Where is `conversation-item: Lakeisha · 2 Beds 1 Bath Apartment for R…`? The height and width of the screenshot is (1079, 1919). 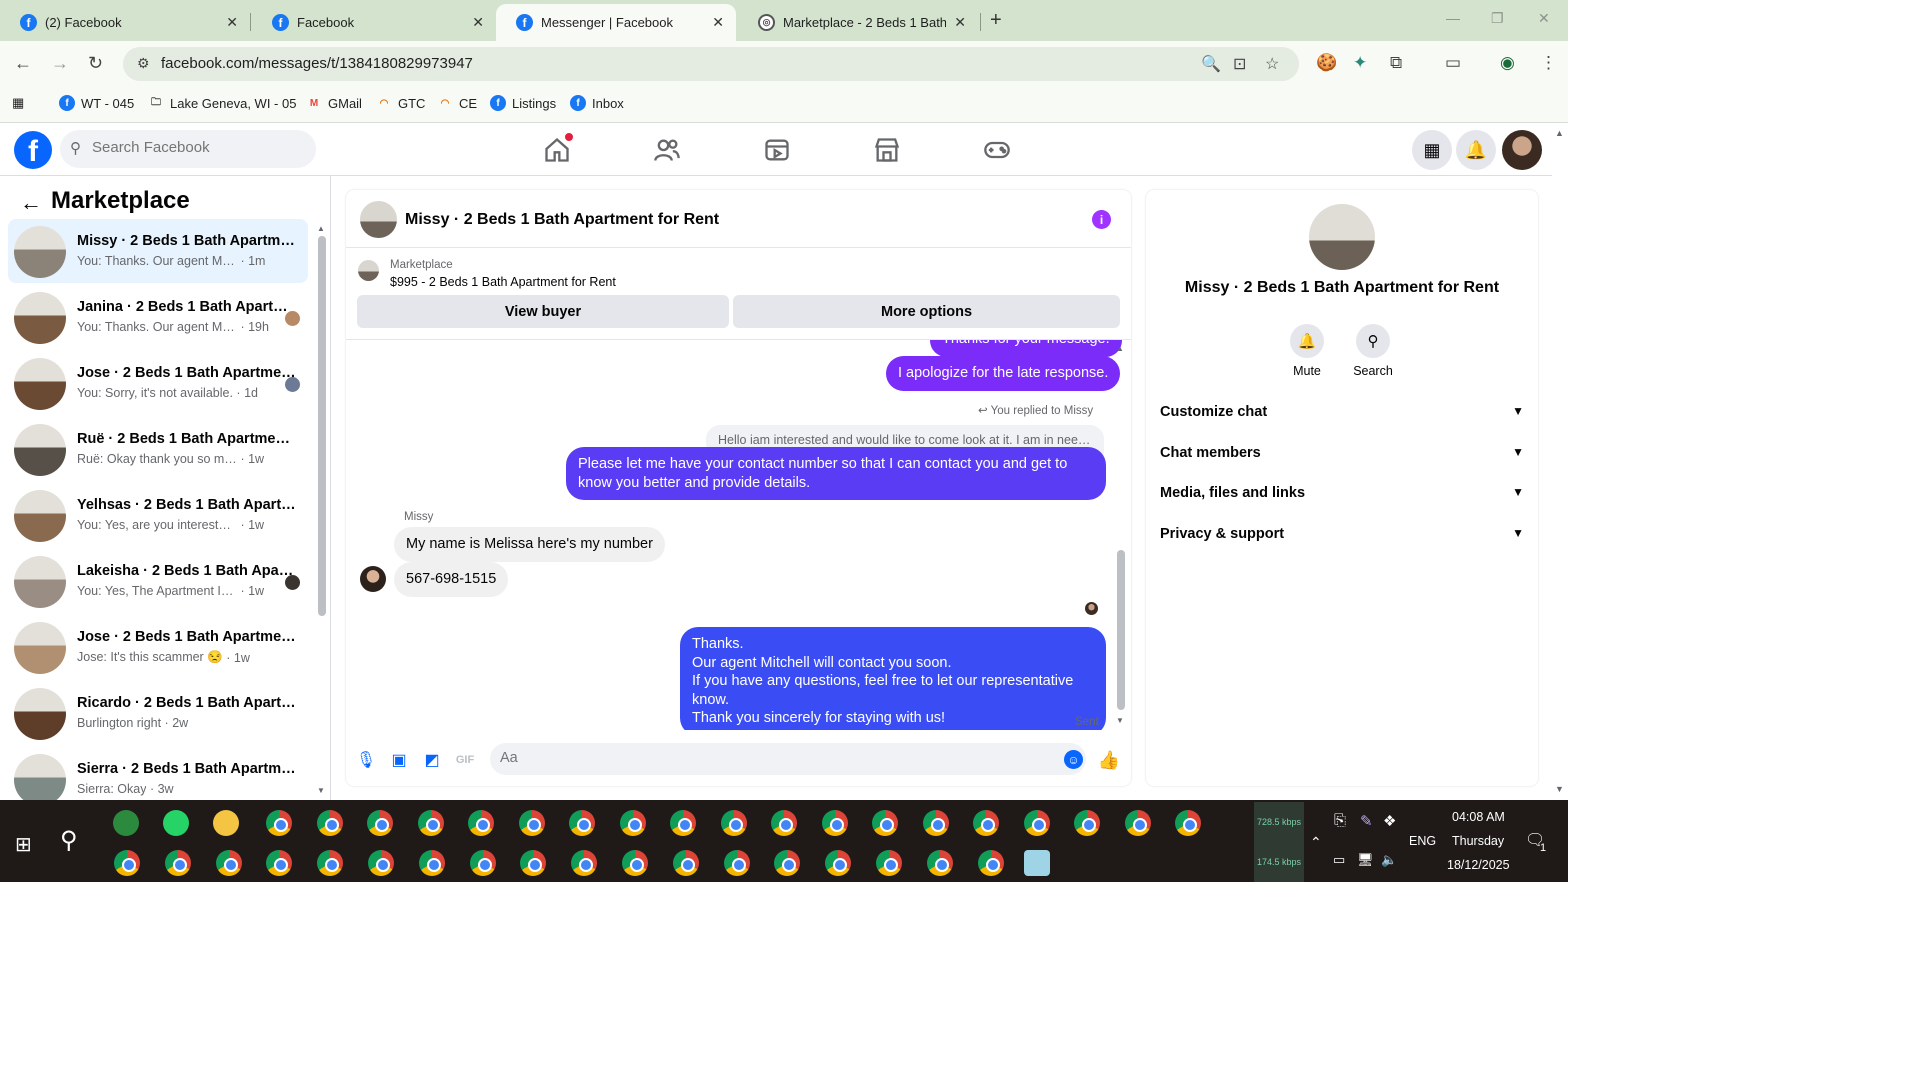 conversation-item: Lakeisha · 2 Beds 1 Bath Apartment for R… is located at coordinates (158, 581).